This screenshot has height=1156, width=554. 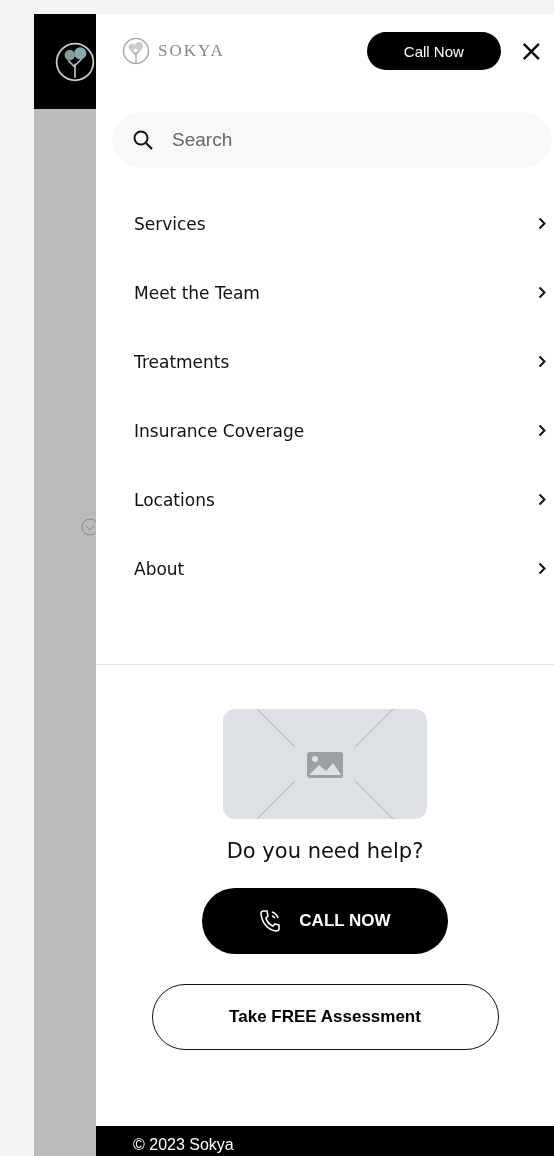 I want to click on menu-item: About, so click(x=325, y=568).